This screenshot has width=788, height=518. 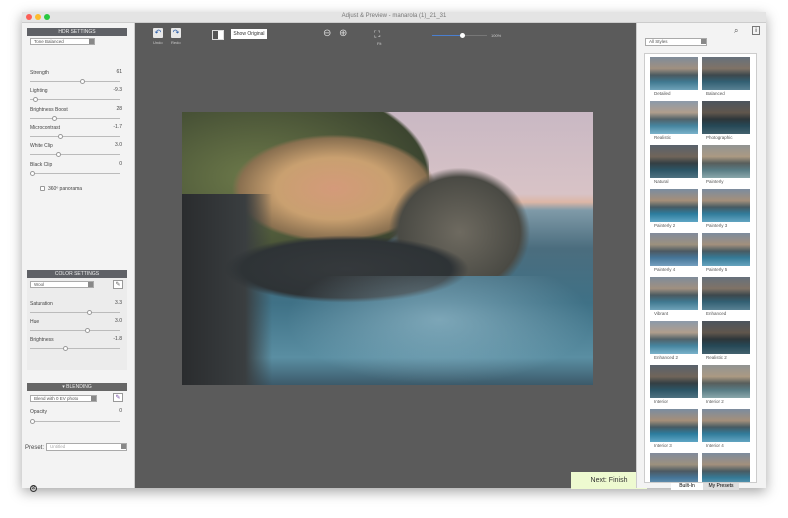 What do you see at coordinates (463, 35) in the screenshot?
I see `zoom-slider-knob` at bounding box center [463, 35].